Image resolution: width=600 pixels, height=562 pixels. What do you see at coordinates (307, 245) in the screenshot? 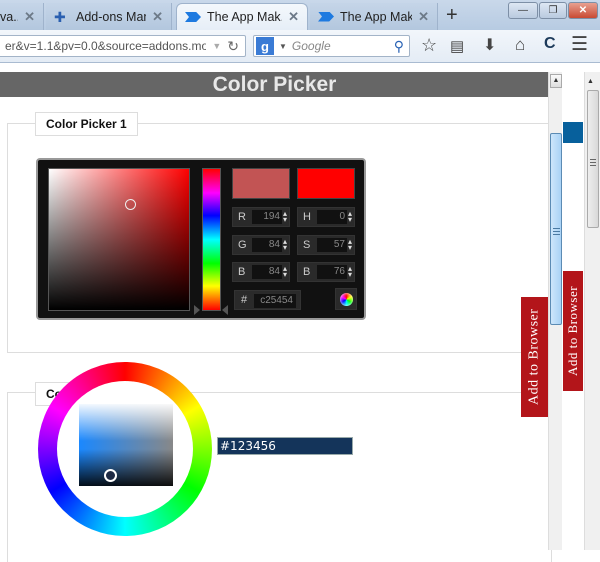
I see `saturation-label: S` at bounding box center [307, 245].